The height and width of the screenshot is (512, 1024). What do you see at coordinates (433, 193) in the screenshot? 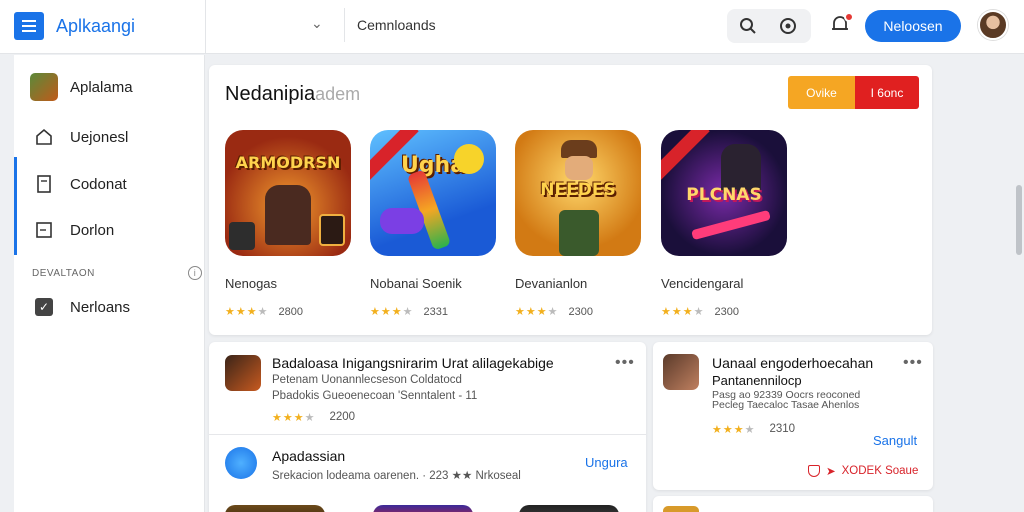
I see `game-art: Ugha` at bounding box center [433, 193].